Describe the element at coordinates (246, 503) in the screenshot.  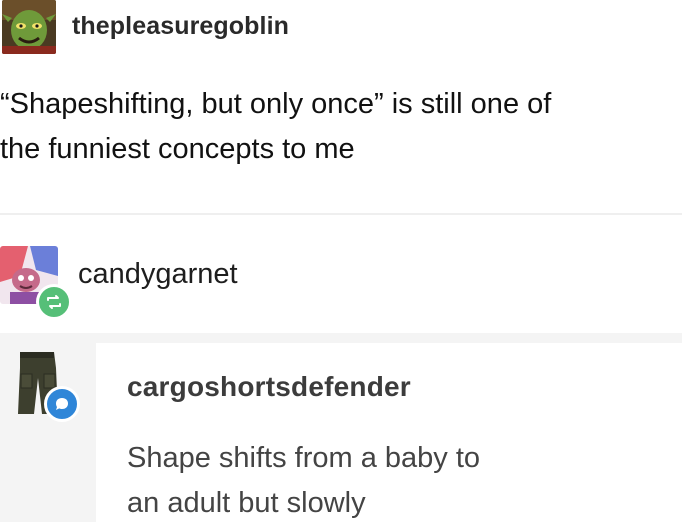
I see `reply-body-line: an adult but slowly` at that location.